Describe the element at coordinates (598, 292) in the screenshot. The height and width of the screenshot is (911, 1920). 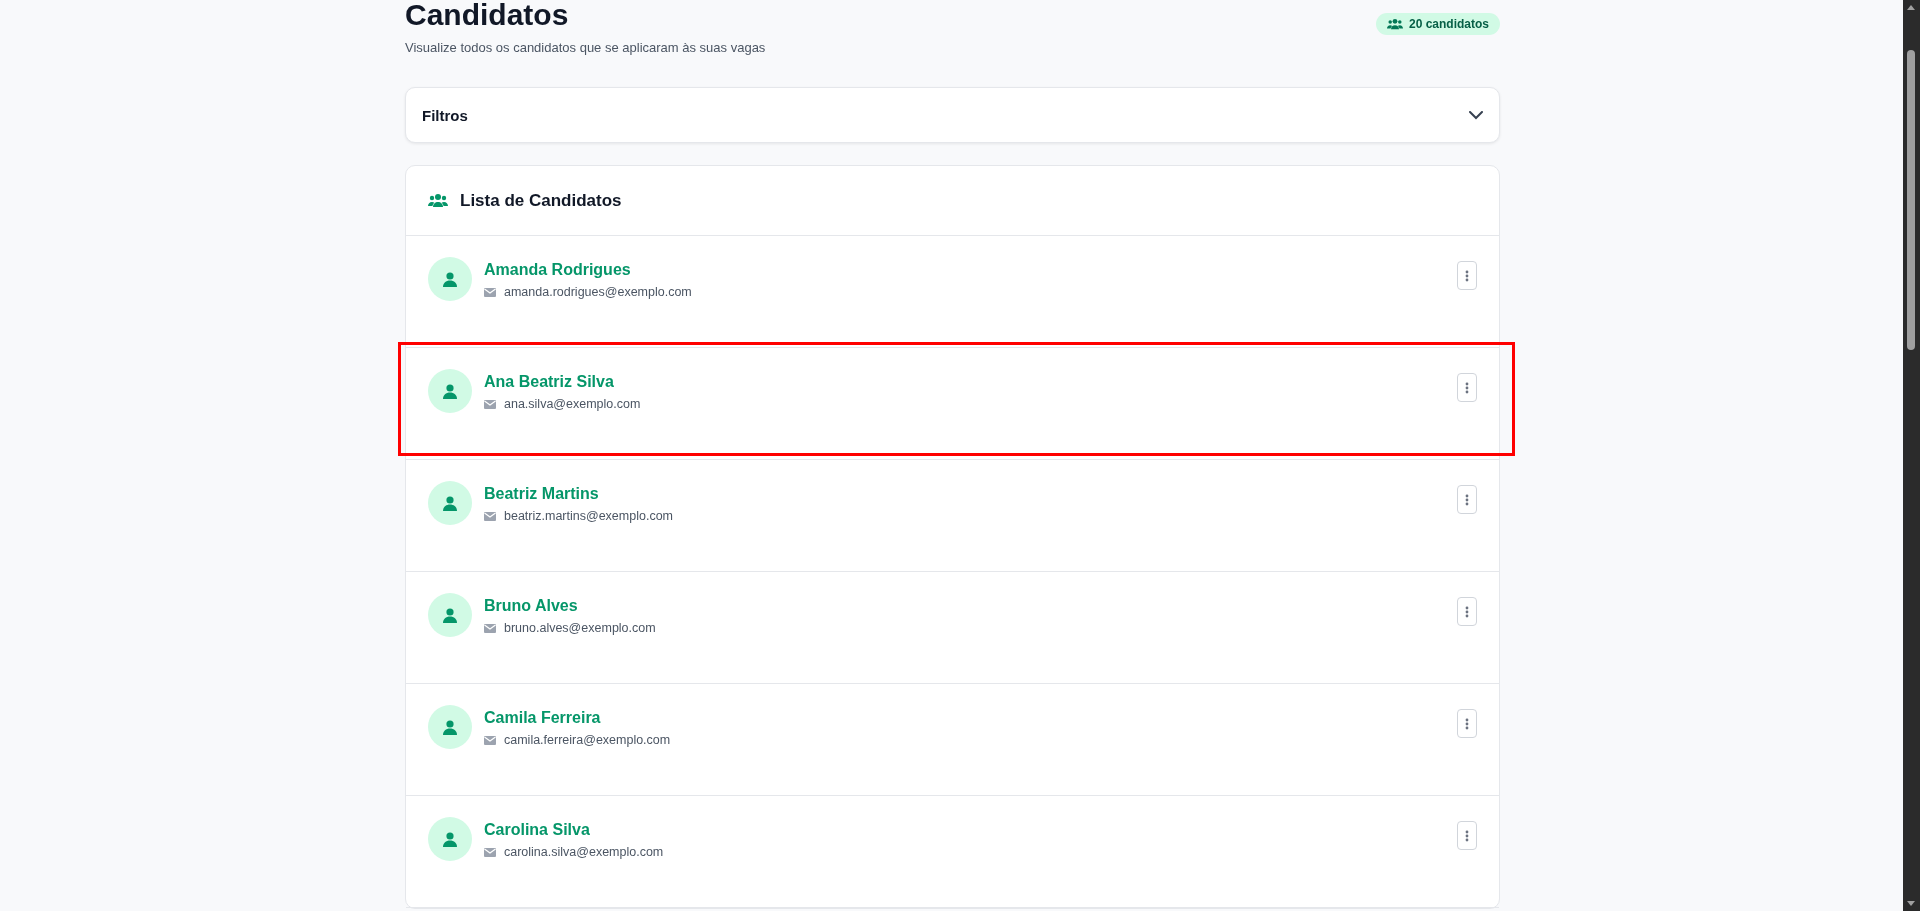
I see `candidate-email: amanda.rodrigues@exemplo.com` at that location.